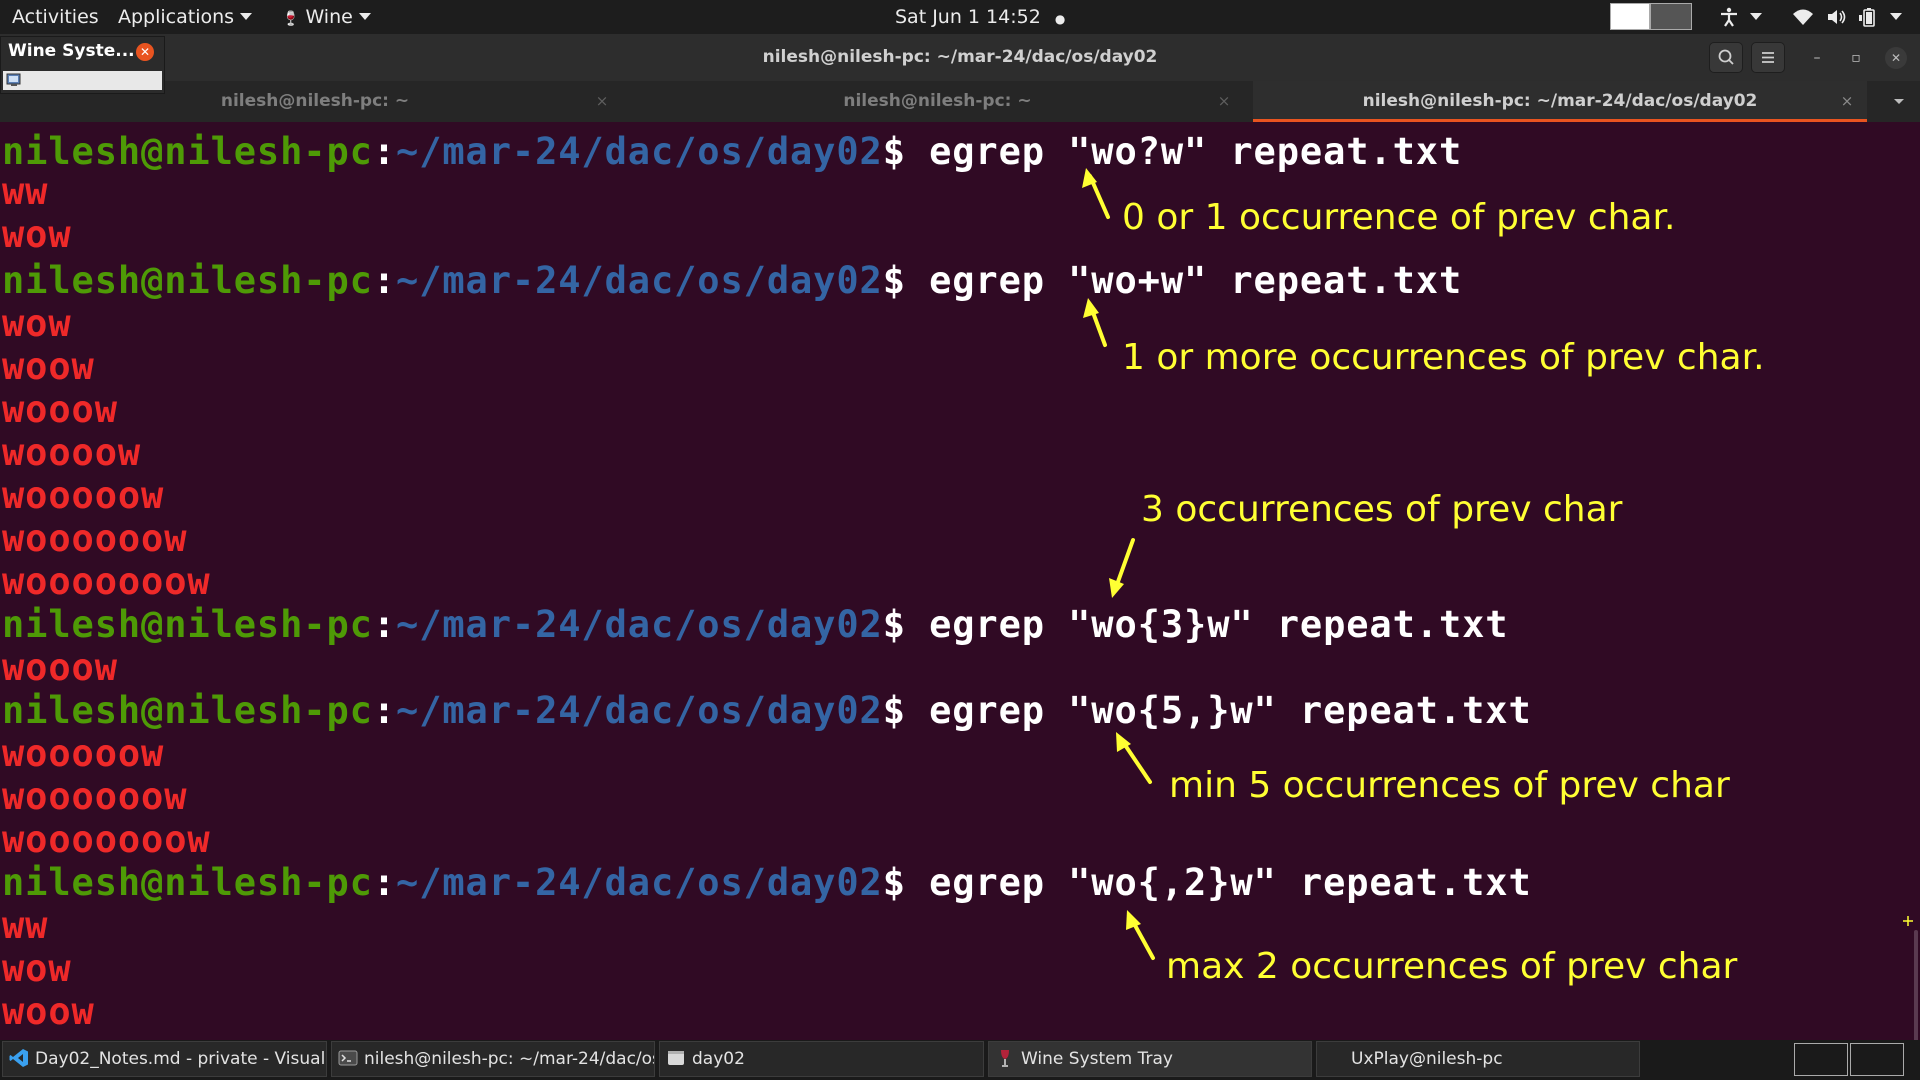 The width and height of the screenshot is (1920, 1080). I want to click on battery-icon, so click(1867, 17).